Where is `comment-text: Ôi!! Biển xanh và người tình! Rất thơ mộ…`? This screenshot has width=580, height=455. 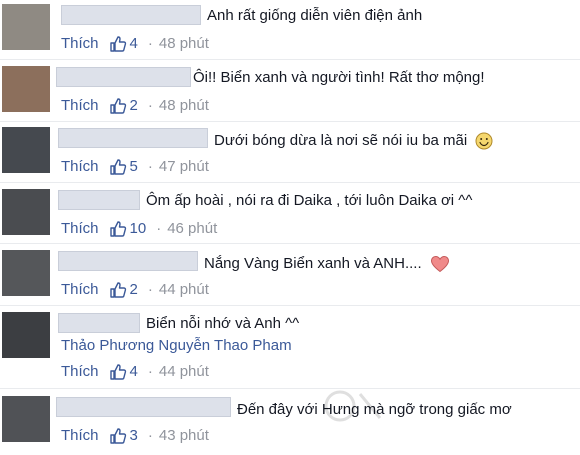 comment-text: Ôi!! Biển xanh và người tình! Rất thơ mộ… is located at coordinates (339, 77).